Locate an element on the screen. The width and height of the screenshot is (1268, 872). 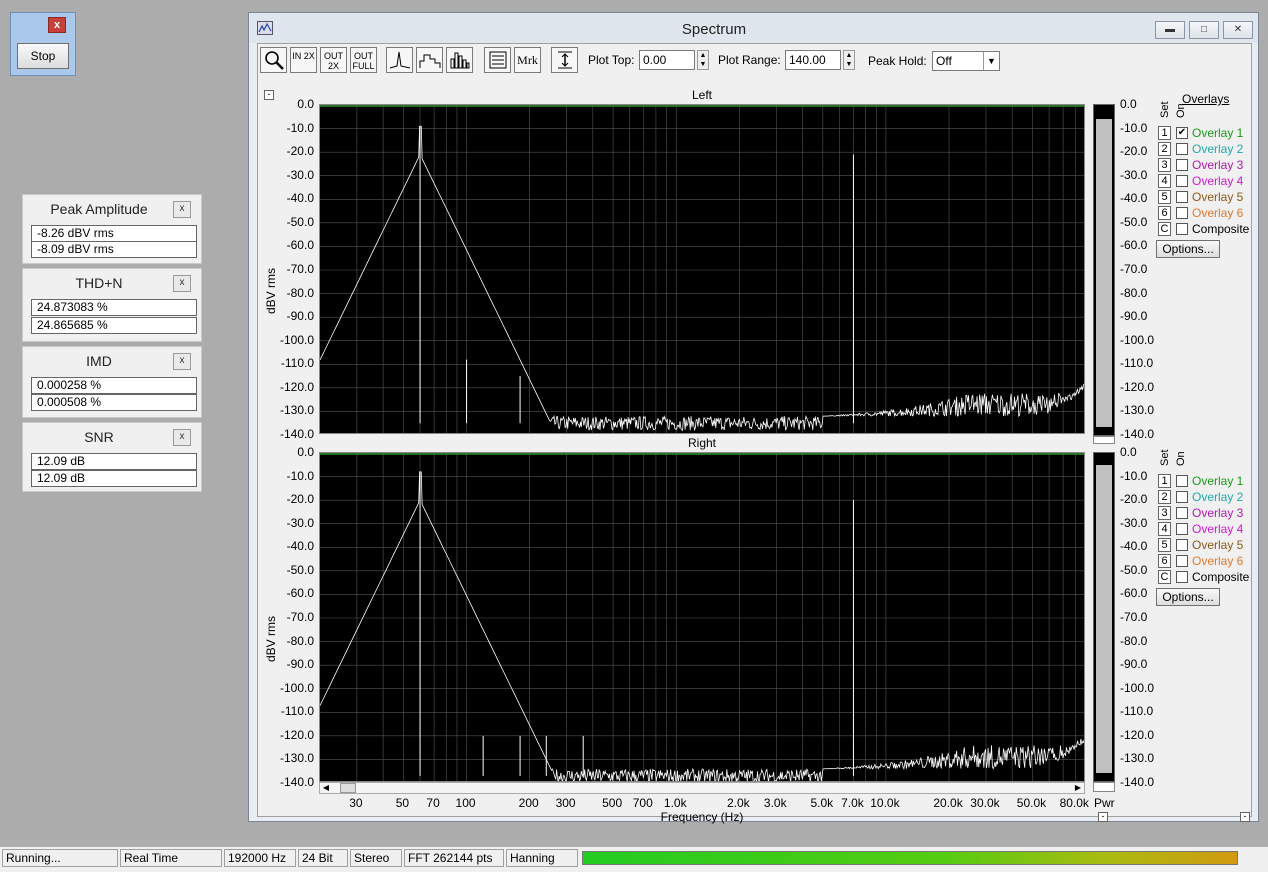
chevron-down-icon: ▼ is located at coordinates (991, 61).